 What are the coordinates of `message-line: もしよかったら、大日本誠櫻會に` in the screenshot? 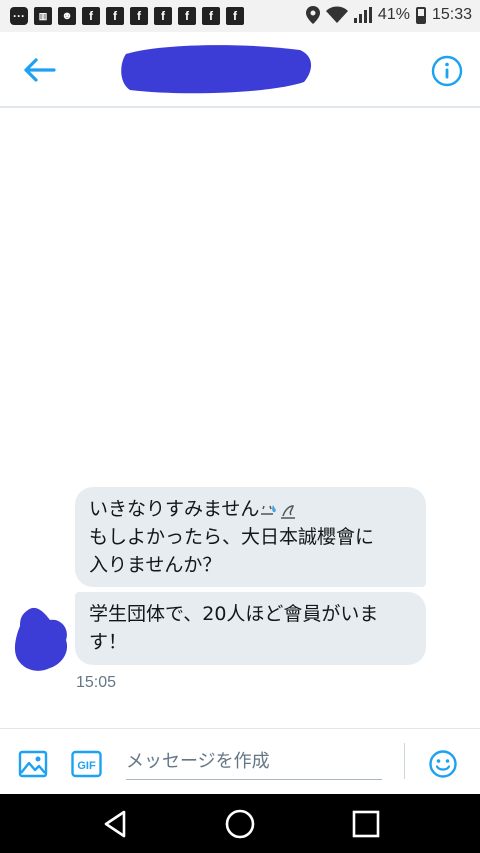 It's located at (232, 537).